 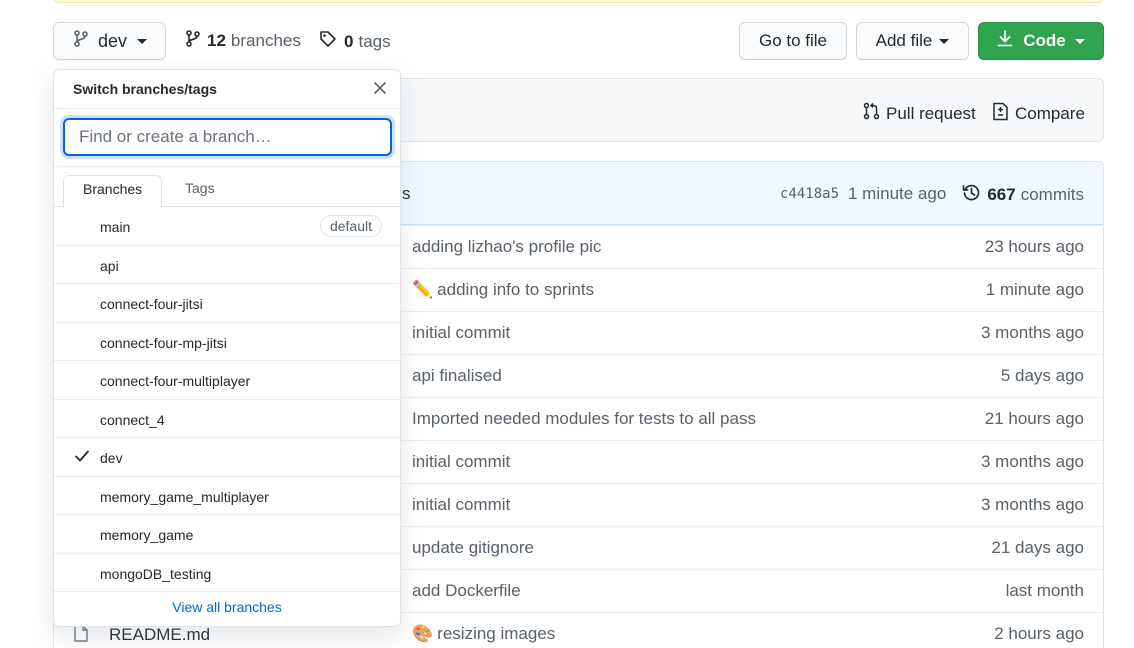 What do you see at coordinates (113, 40) in the screenshot?
I see `current-branch-label: dev` at bounding box center [113, 40].